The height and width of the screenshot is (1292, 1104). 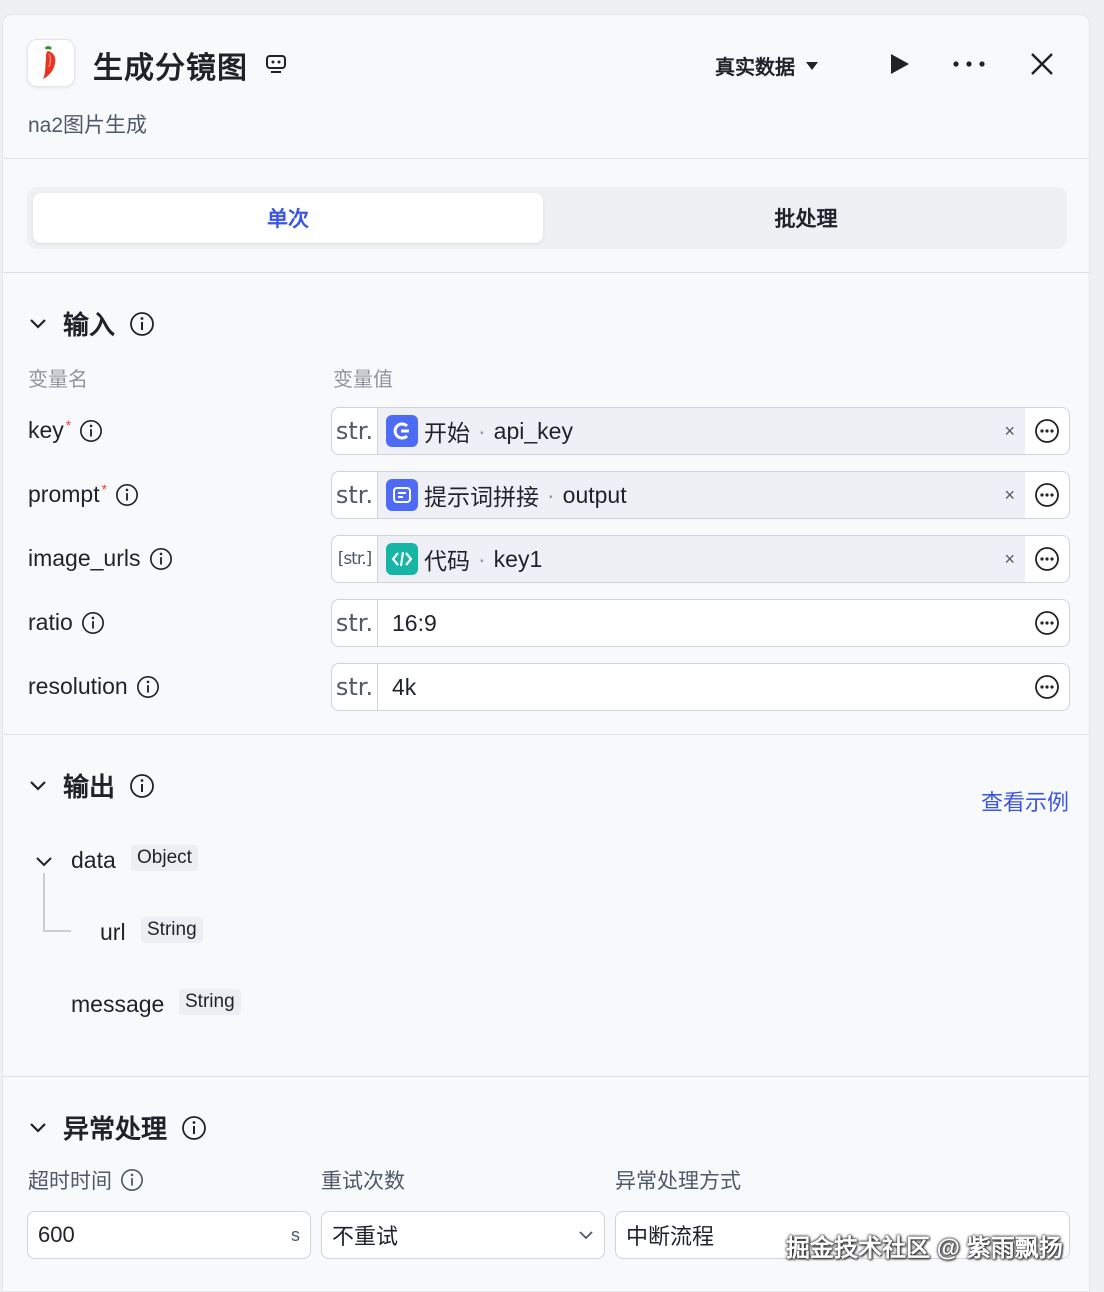 I want to click on ref-node-name: 开始, so click(x=447, y=433).